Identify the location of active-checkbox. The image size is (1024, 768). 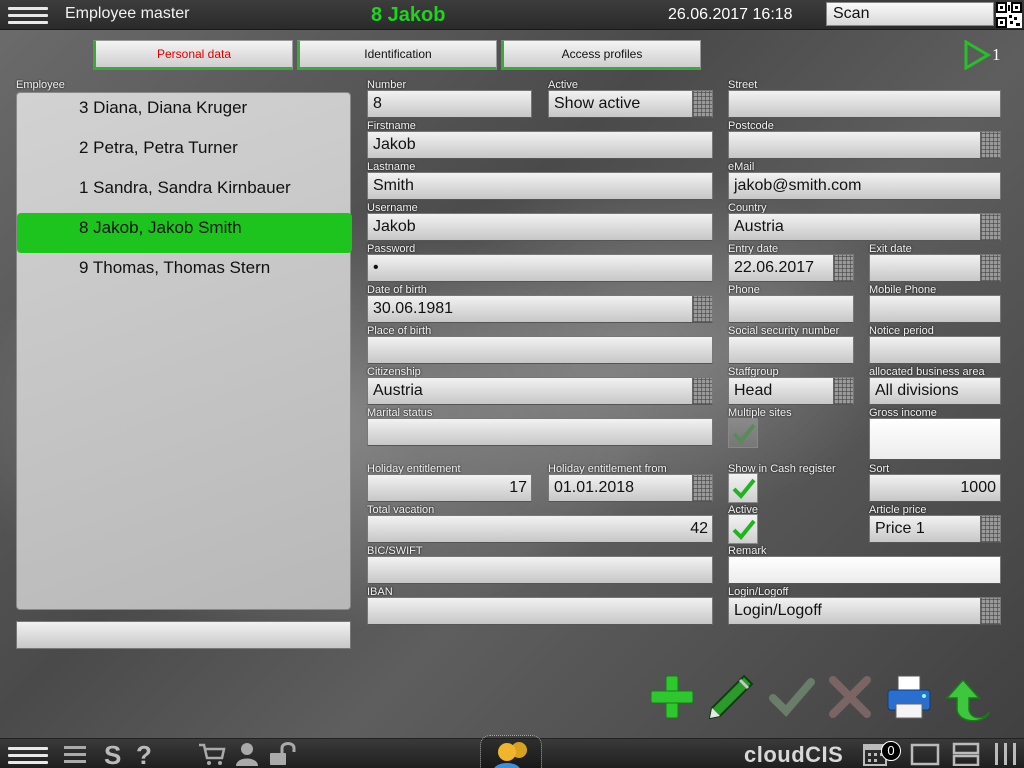
(743, 529).